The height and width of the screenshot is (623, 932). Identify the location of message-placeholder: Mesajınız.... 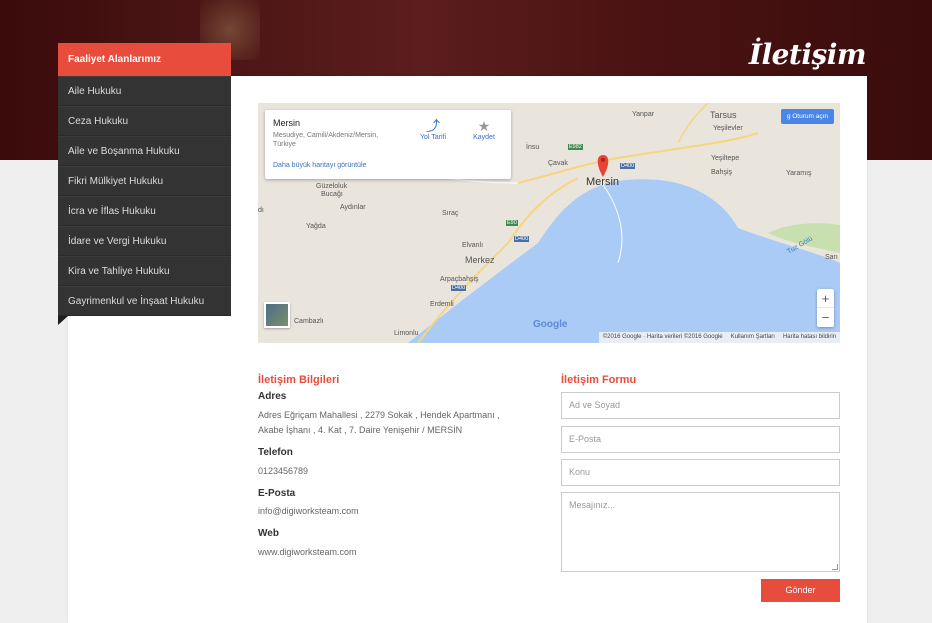
(592, 505).